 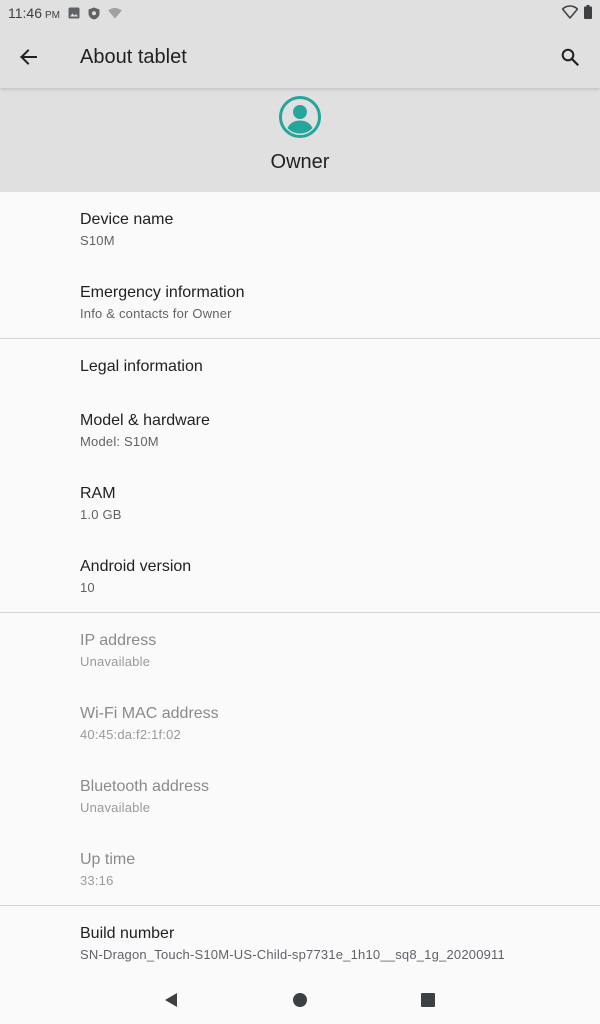 I want to click on item-subtitle: 40:45:da:f2:1f:02, so click(x=130, y=734).